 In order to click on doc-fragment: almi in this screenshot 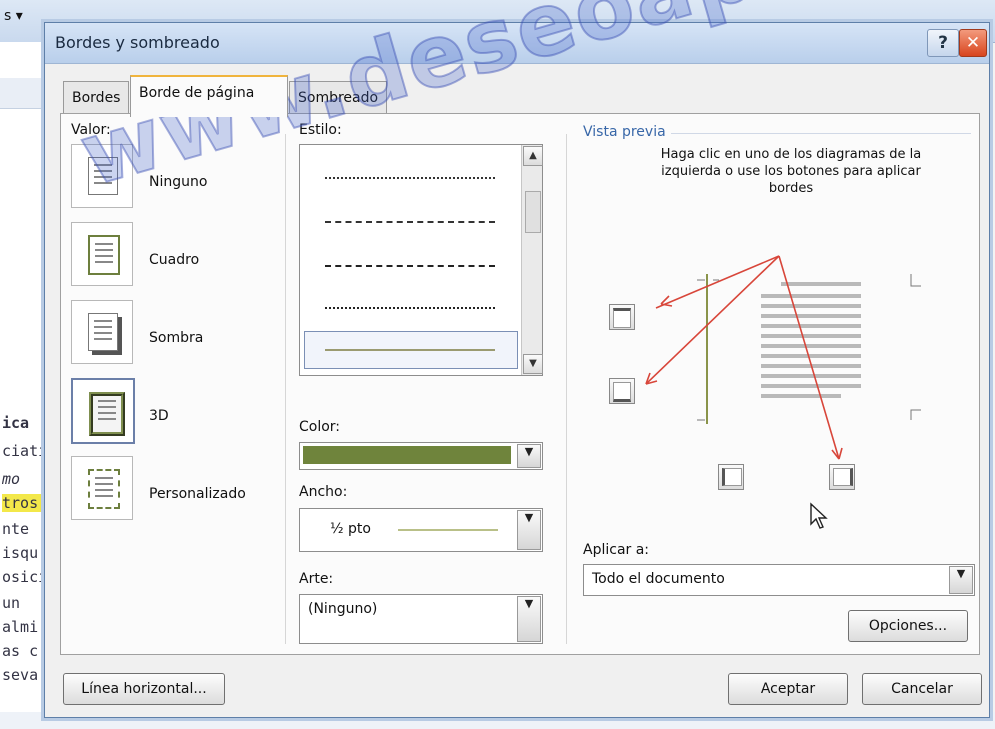, I will do `click(20, 627)`.